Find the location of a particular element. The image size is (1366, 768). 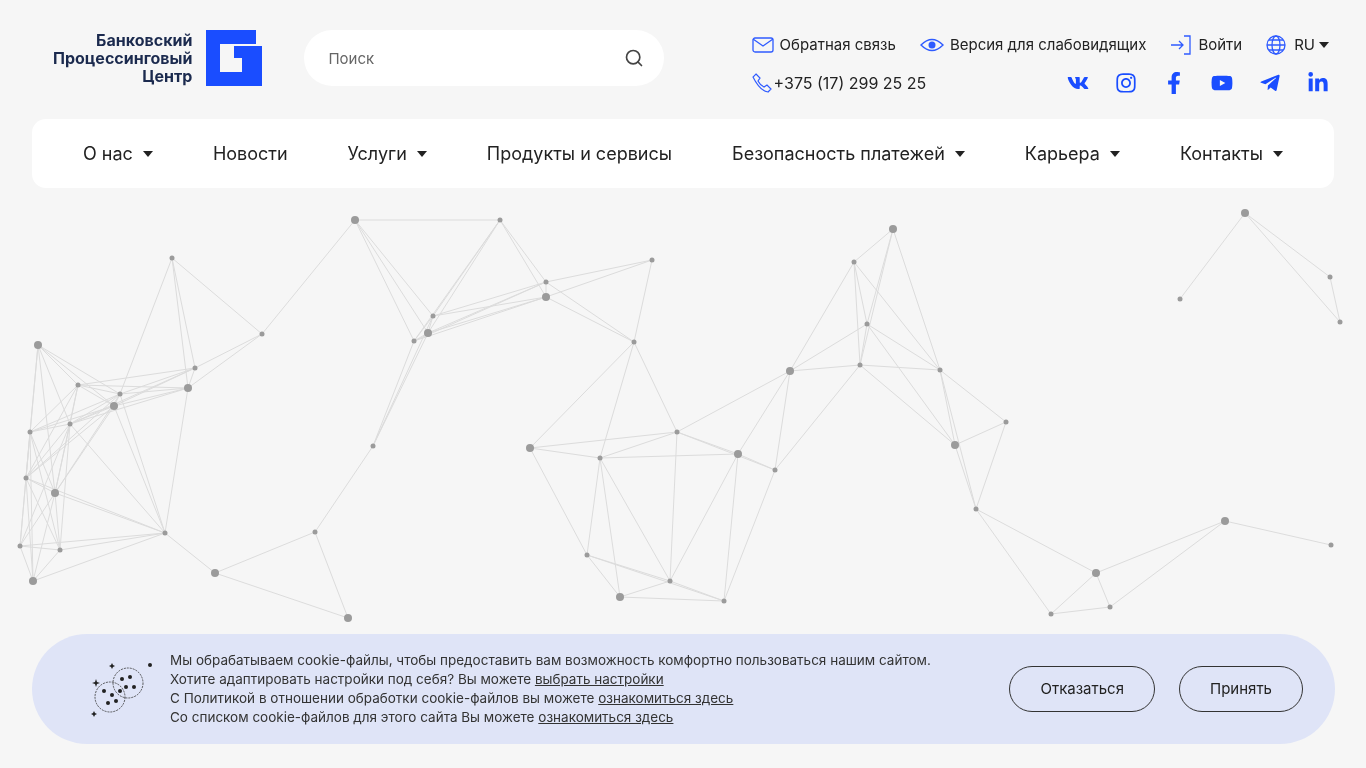

search-field: Поиск is located at coordinates (484, 58).